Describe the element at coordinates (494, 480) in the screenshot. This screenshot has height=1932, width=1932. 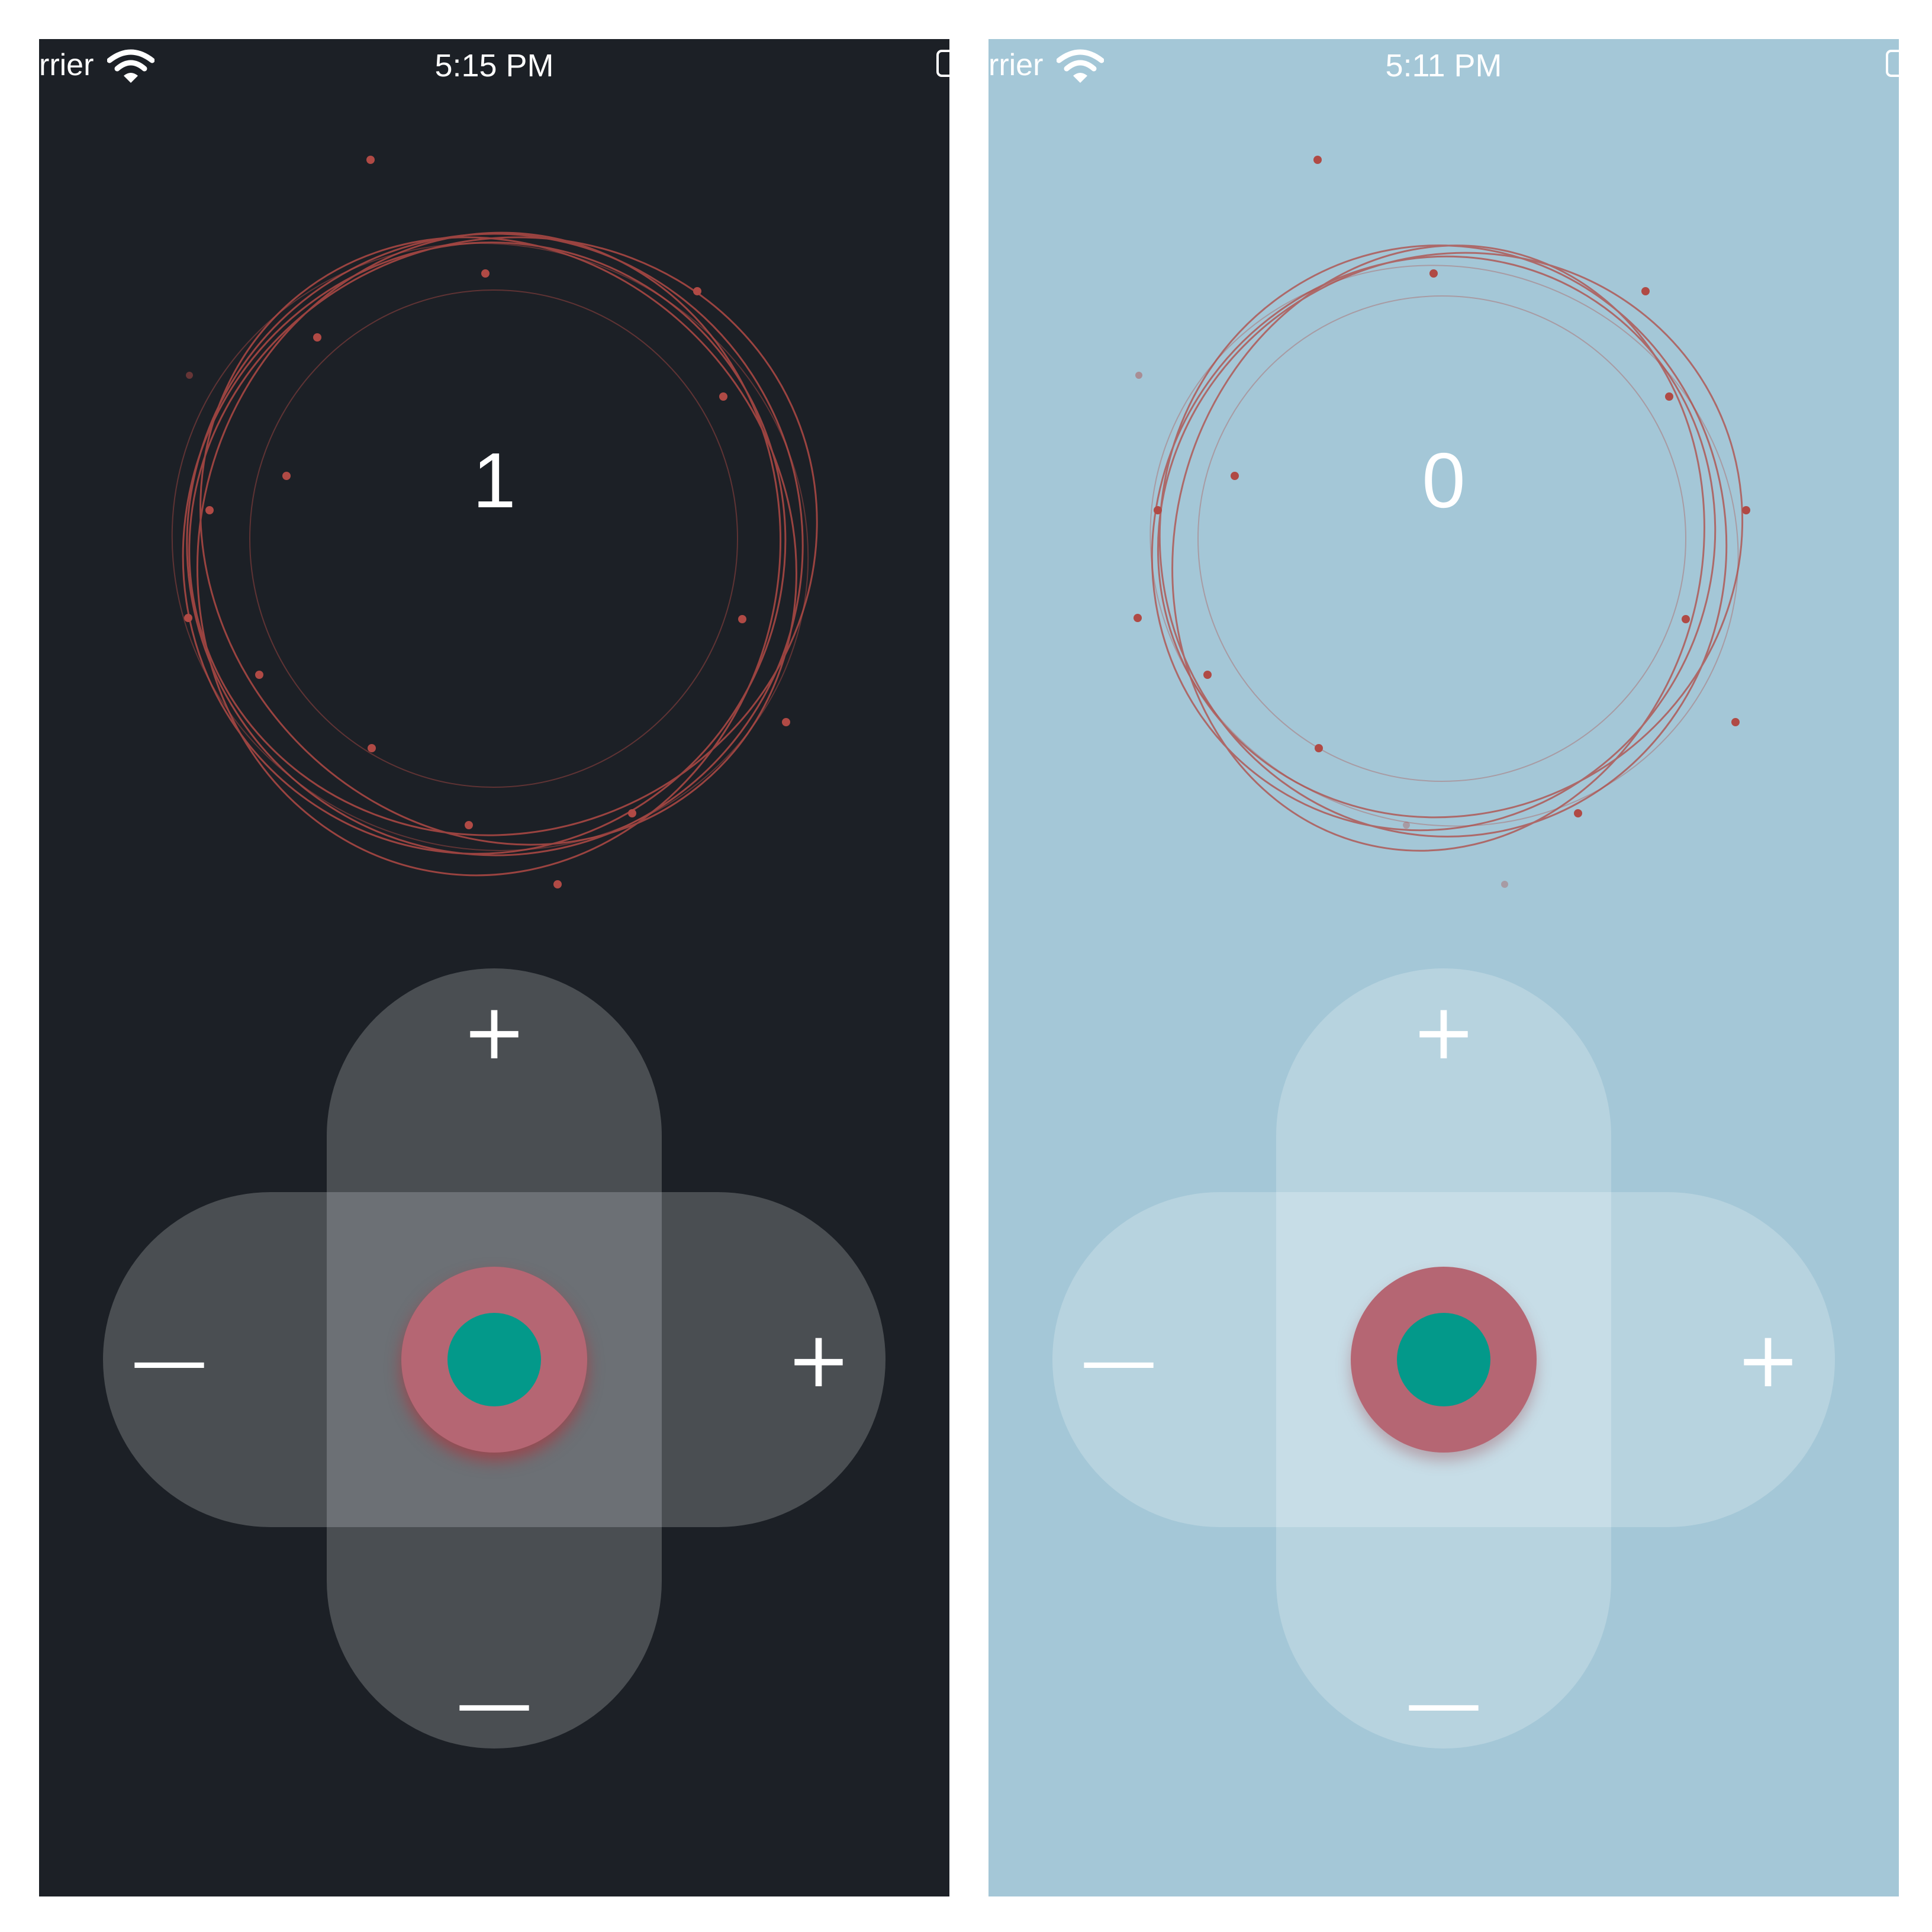
I see `counter-value: 1` at that location.